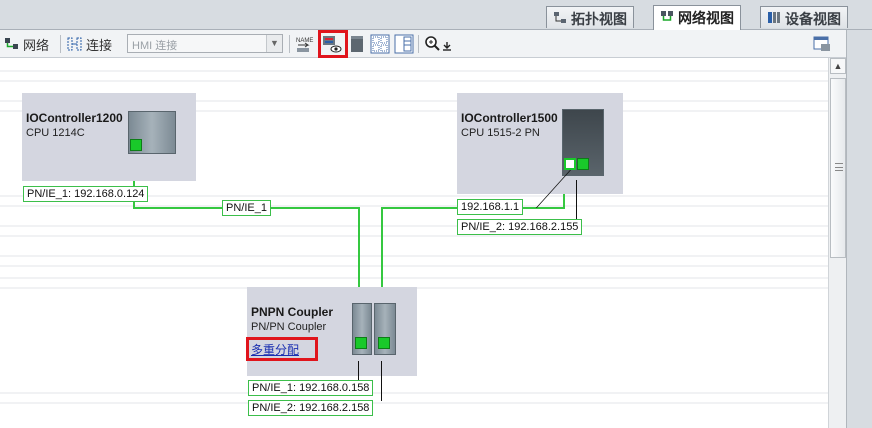 This screenshot has height=428, width=872. I want to click on tab-network-label: 网络视图, so click(706, 18).